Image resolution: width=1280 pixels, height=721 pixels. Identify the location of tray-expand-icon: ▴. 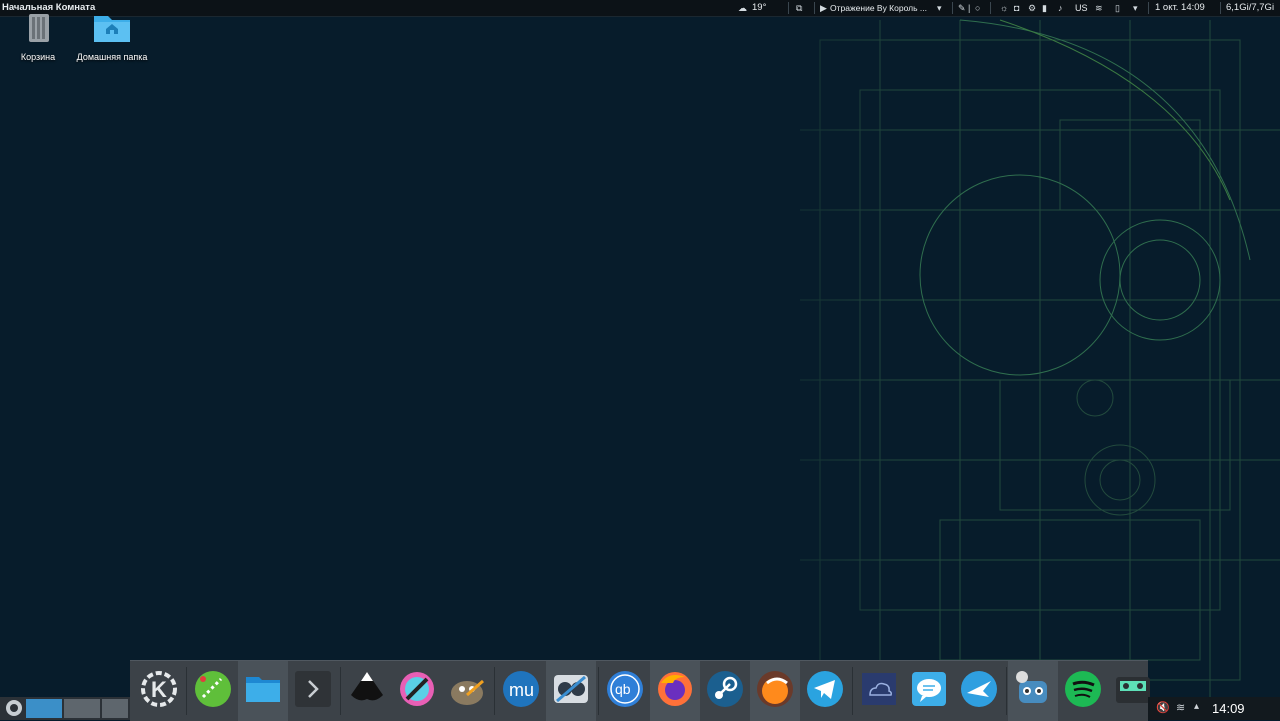
(1196, 706).